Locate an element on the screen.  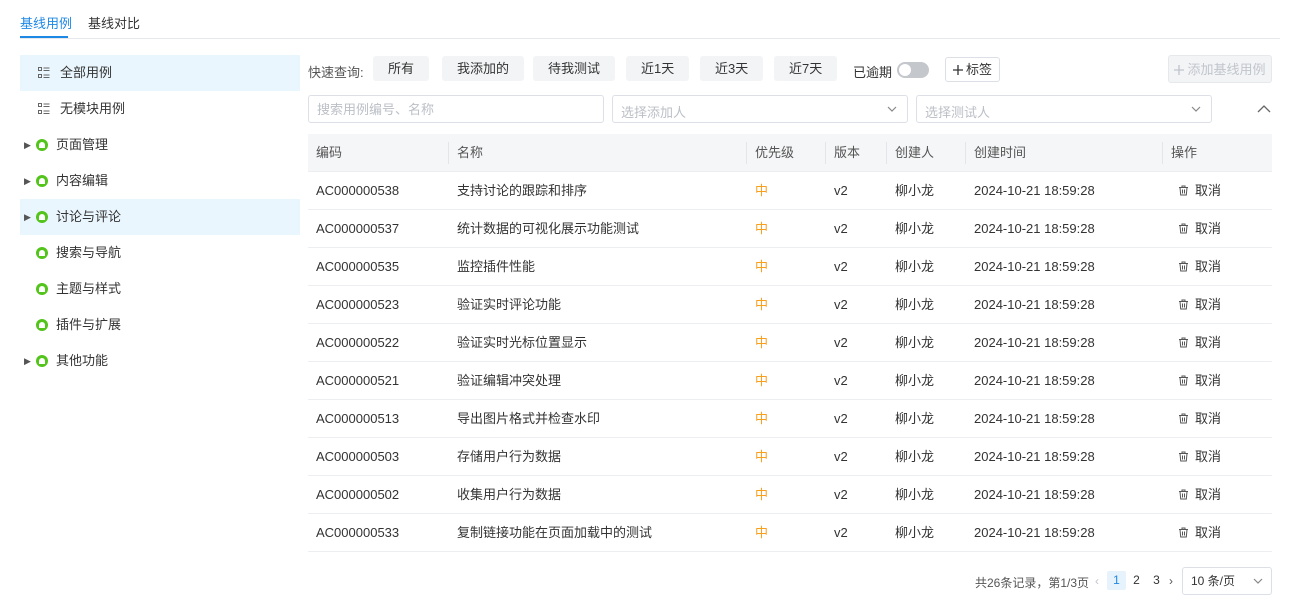
case-name: 验证实时评论功能 is located at coordinates (509, 305).